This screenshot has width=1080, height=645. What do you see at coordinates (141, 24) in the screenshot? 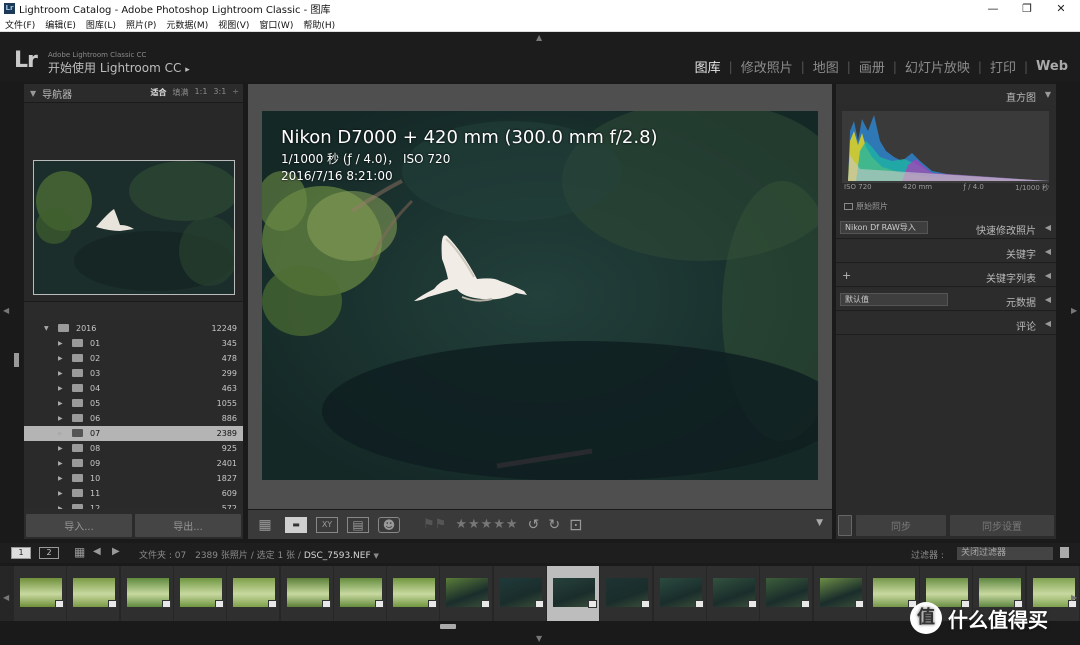
I see `menu-photo: 照片(P)` at bounding box center [141, 24].